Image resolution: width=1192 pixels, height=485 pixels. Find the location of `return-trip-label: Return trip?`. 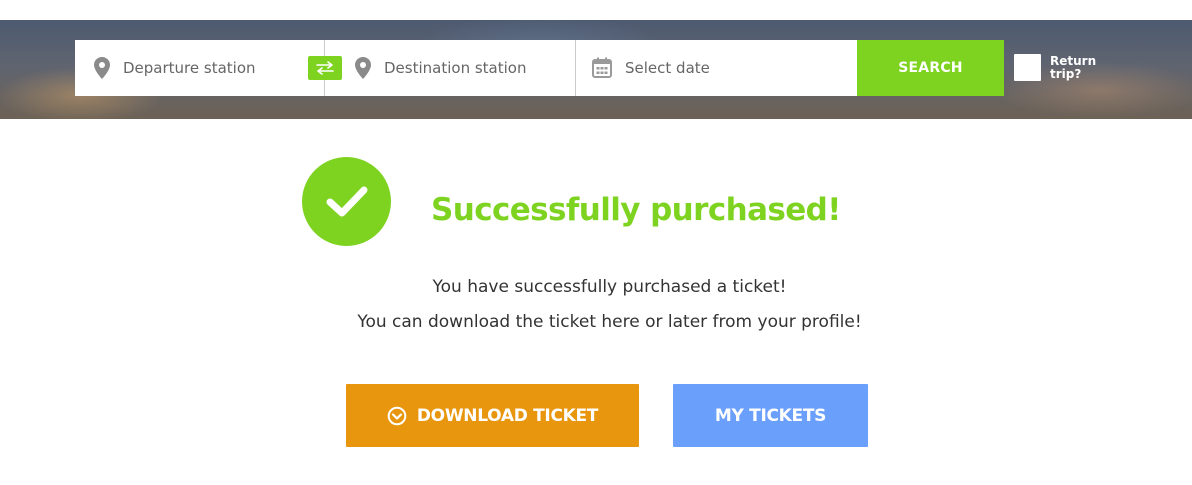

return-trip-label: Return trip? is located at coordinates (1073, 67).